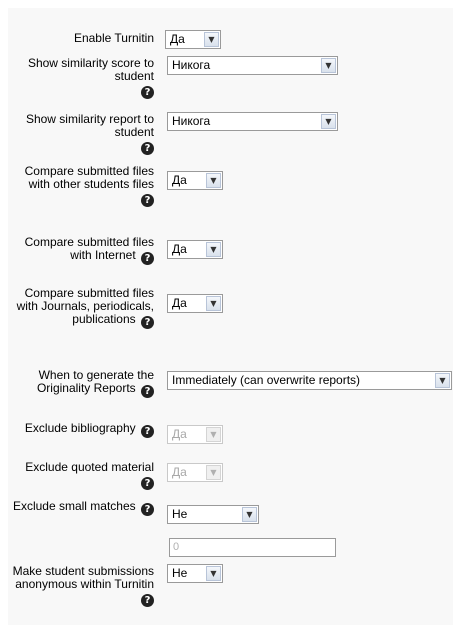 Image resolution: width=453 pixels, height=625 pixels. I want to click on show-report-label: Show similarity report to student ?, so click(89, 133).